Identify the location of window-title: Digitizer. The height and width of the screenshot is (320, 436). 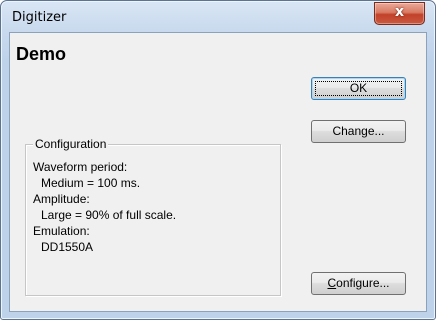
(39, 17).